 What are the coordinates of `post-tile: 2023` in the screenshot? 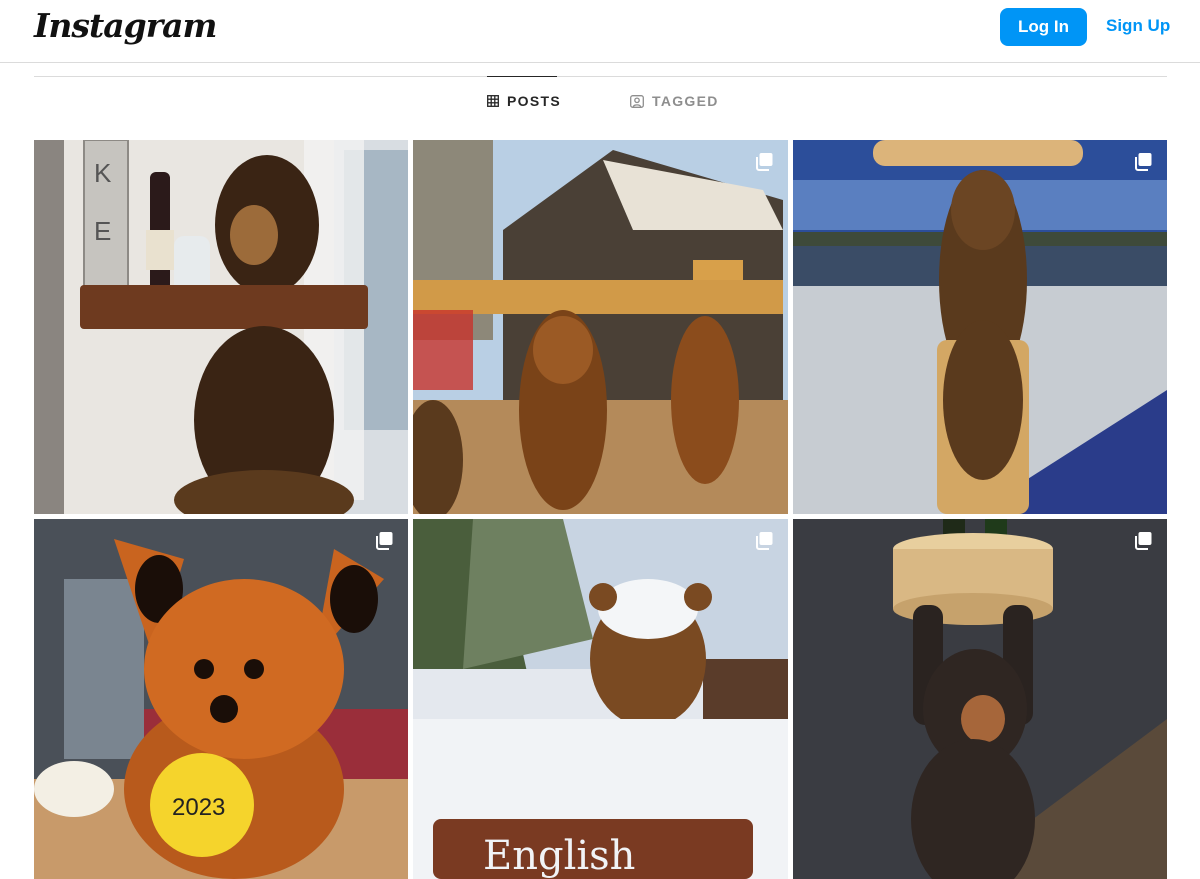 It's located at (221, 699).